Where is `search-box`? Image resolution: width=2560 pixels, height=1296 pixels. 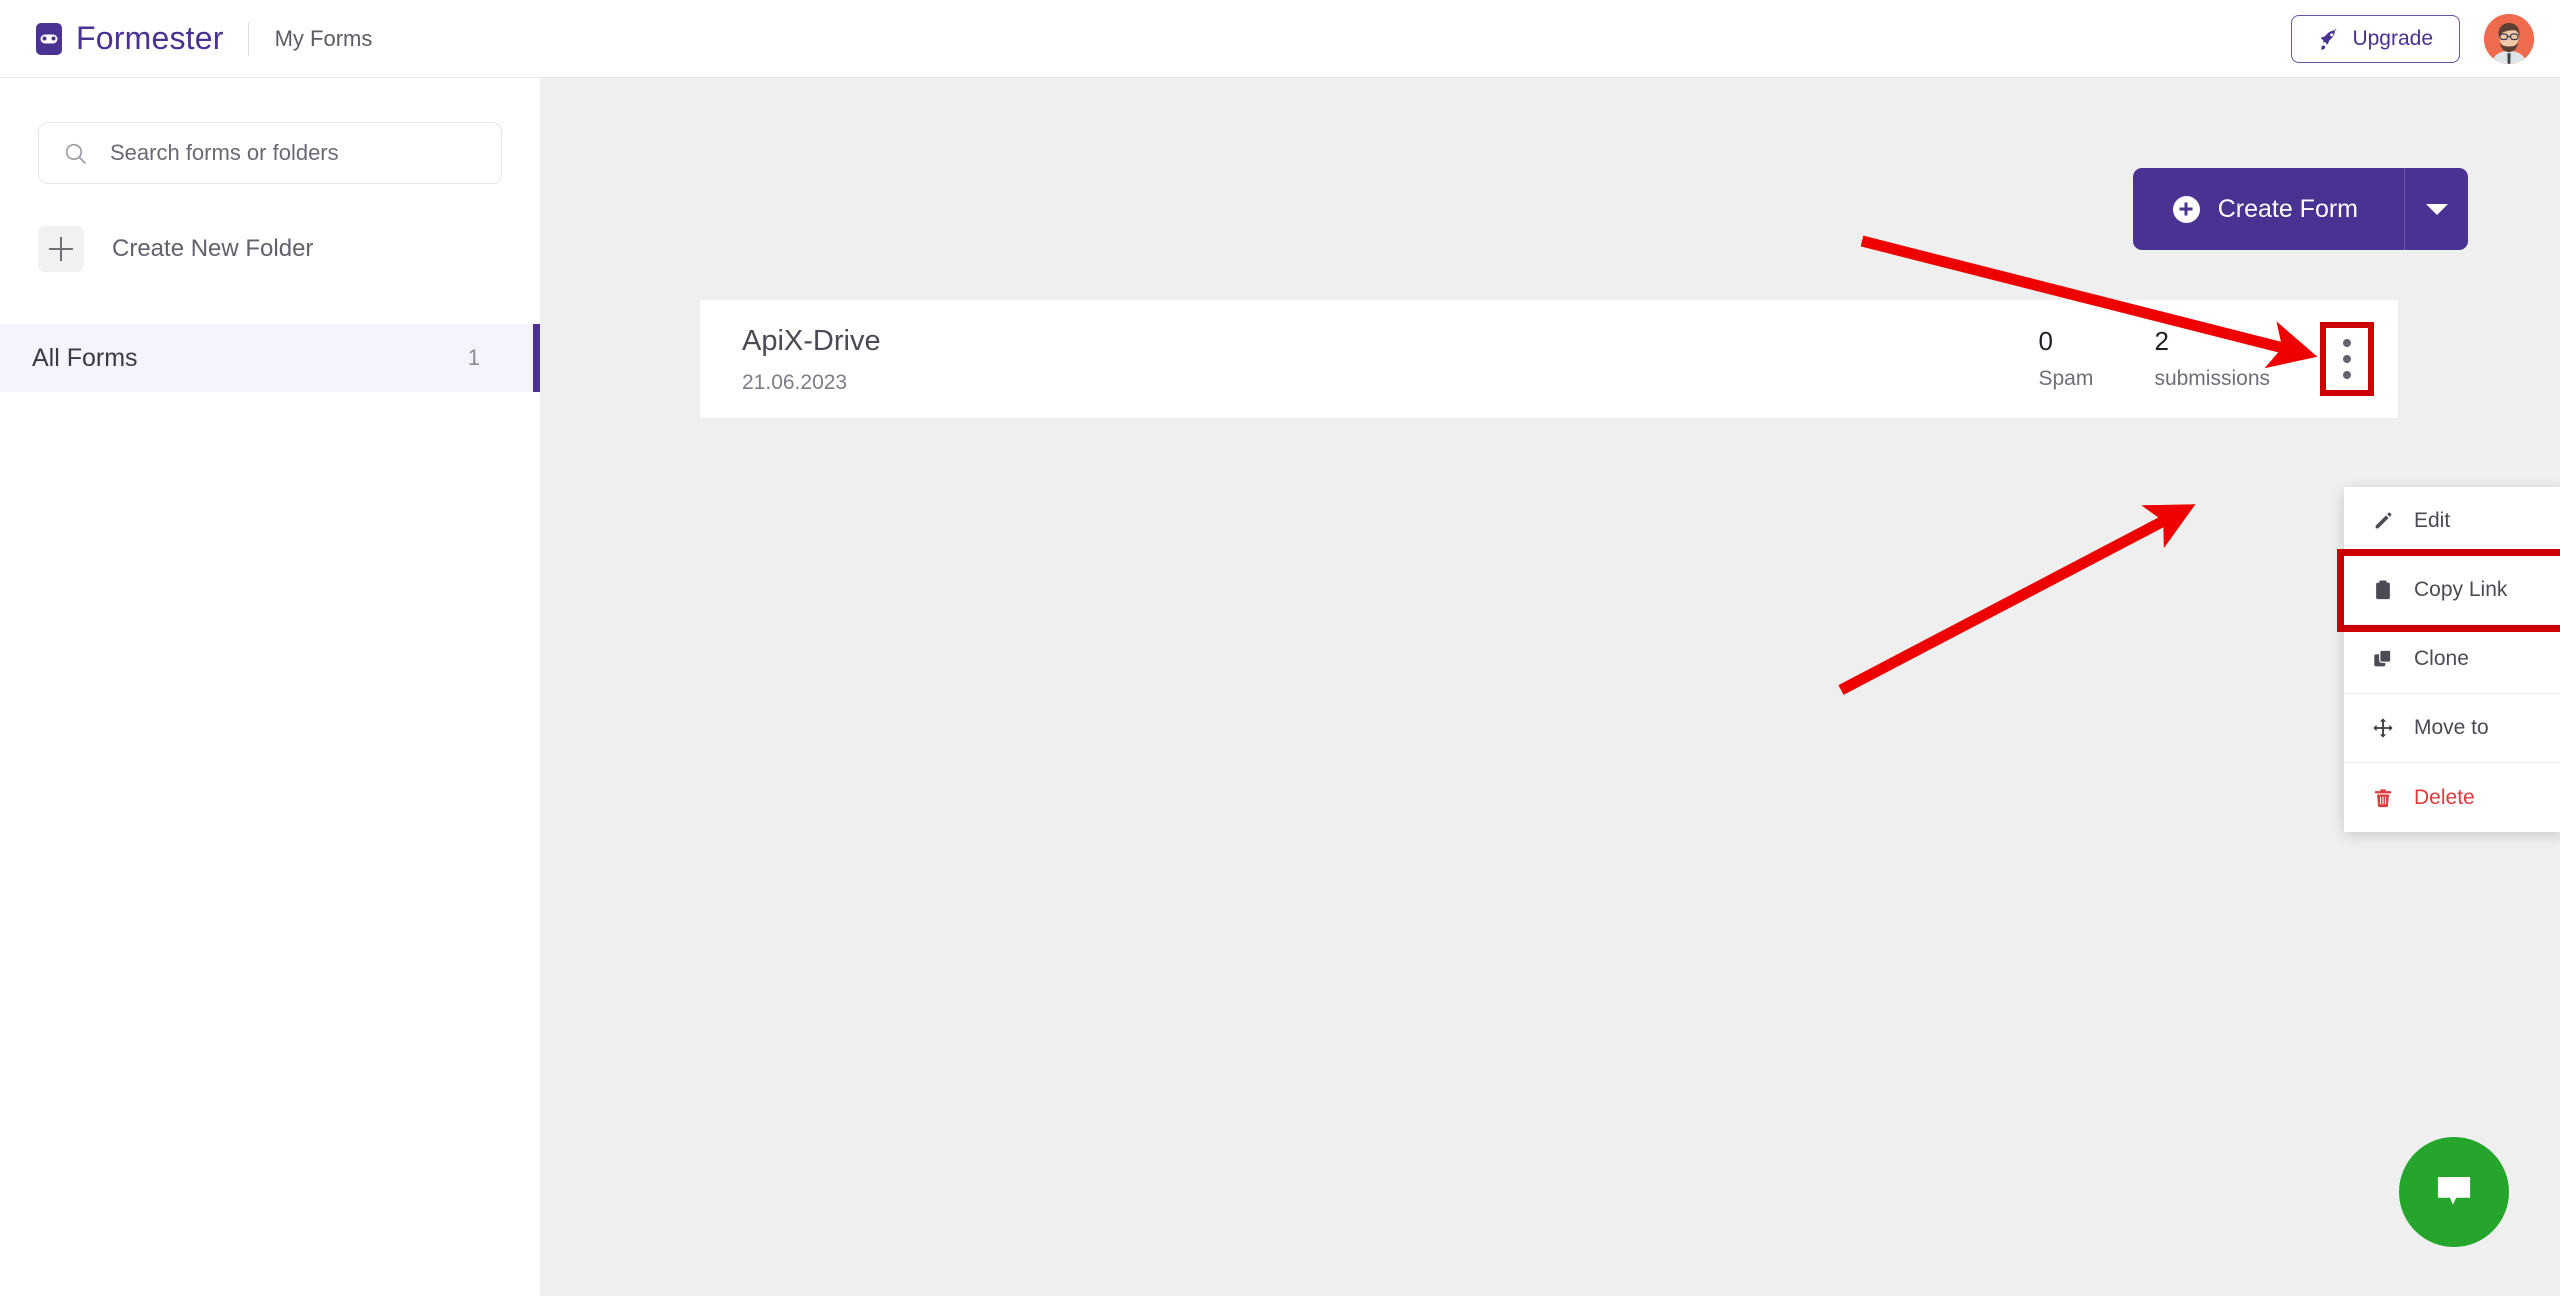 search-box is located at coordinates (270, 153).